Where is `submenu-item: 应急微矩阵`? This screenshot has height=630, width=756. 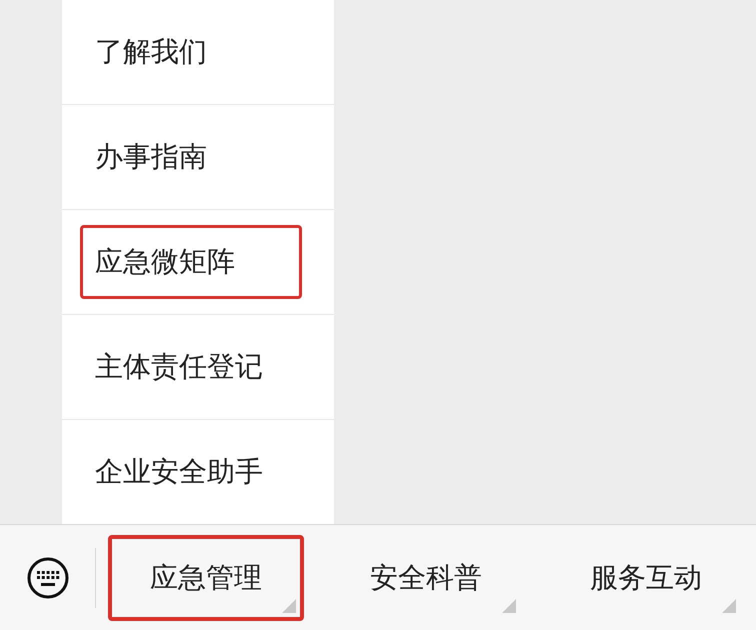
submenu-item: 应急微矩阵 is located at coordinates (191, 262).